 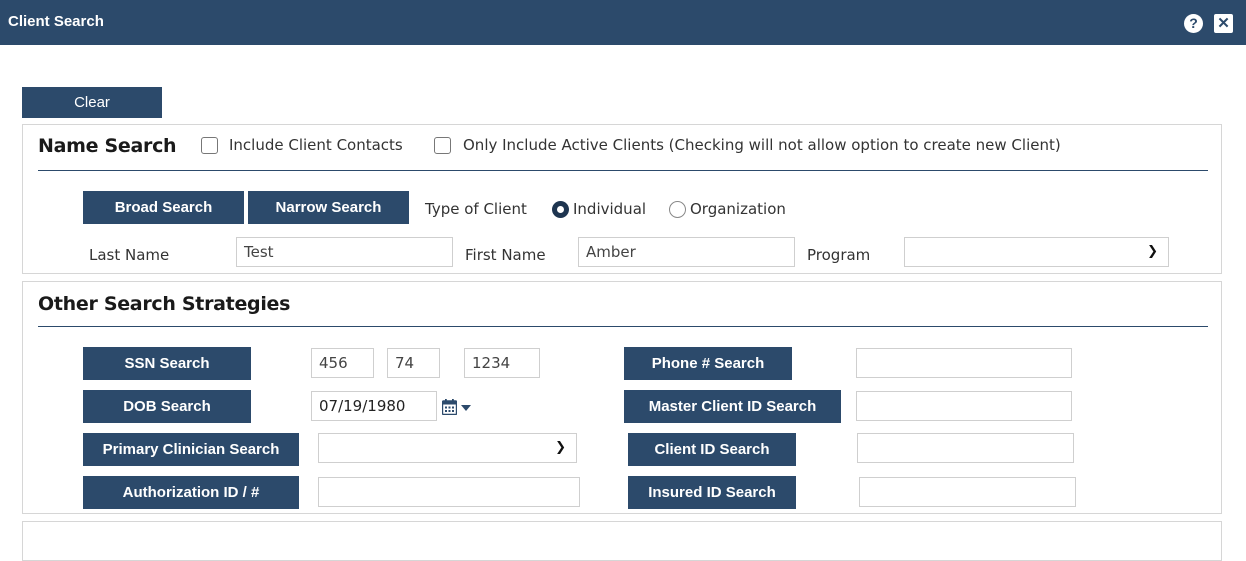 I want to click on calendar-icon, so click(x=449, y=407).